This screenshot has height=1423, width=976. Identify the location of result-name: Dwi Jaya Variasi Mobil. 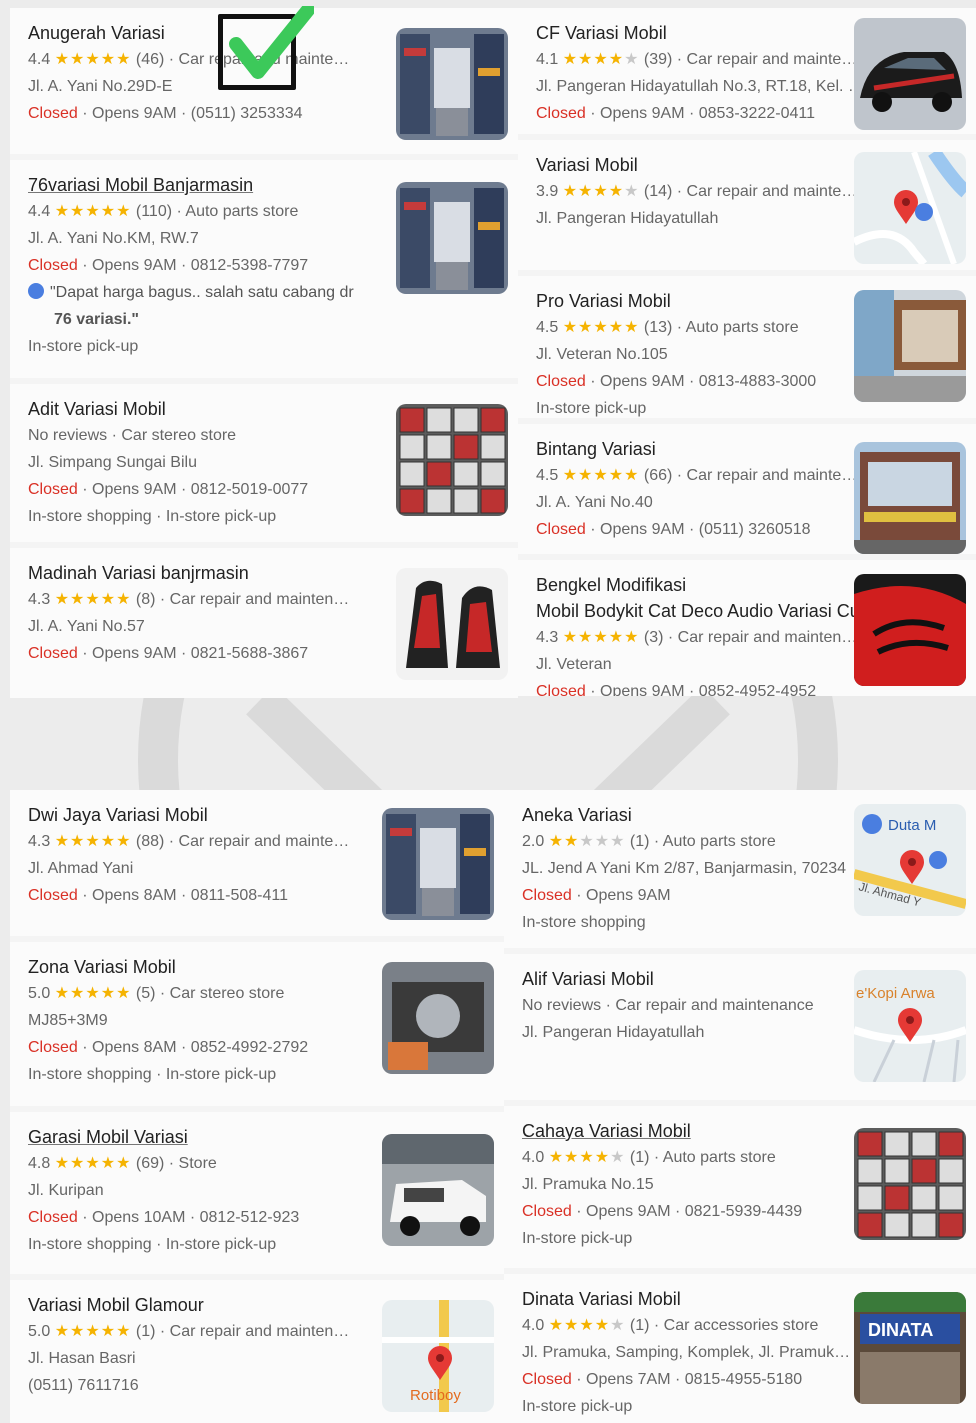
(188, 815).